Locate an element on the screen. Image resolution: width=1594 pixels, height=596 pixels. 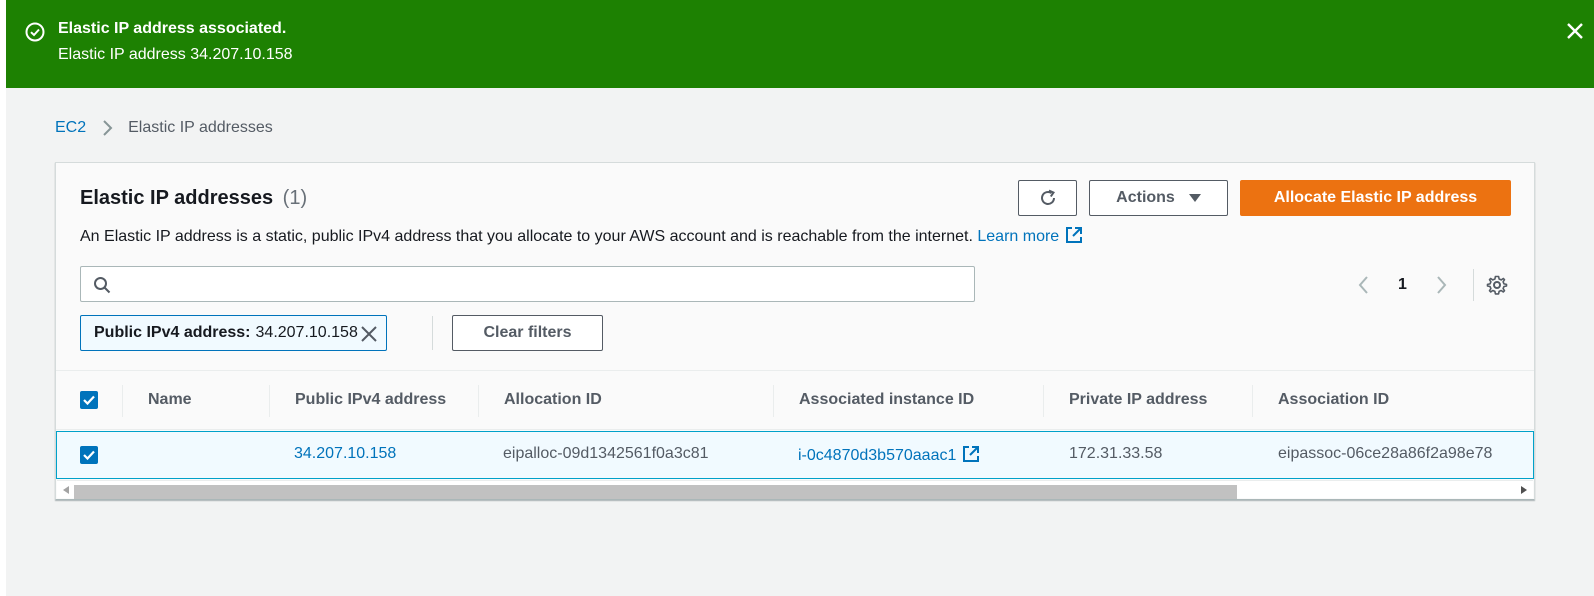
row-checkbox is located at coordinates (89, 455).